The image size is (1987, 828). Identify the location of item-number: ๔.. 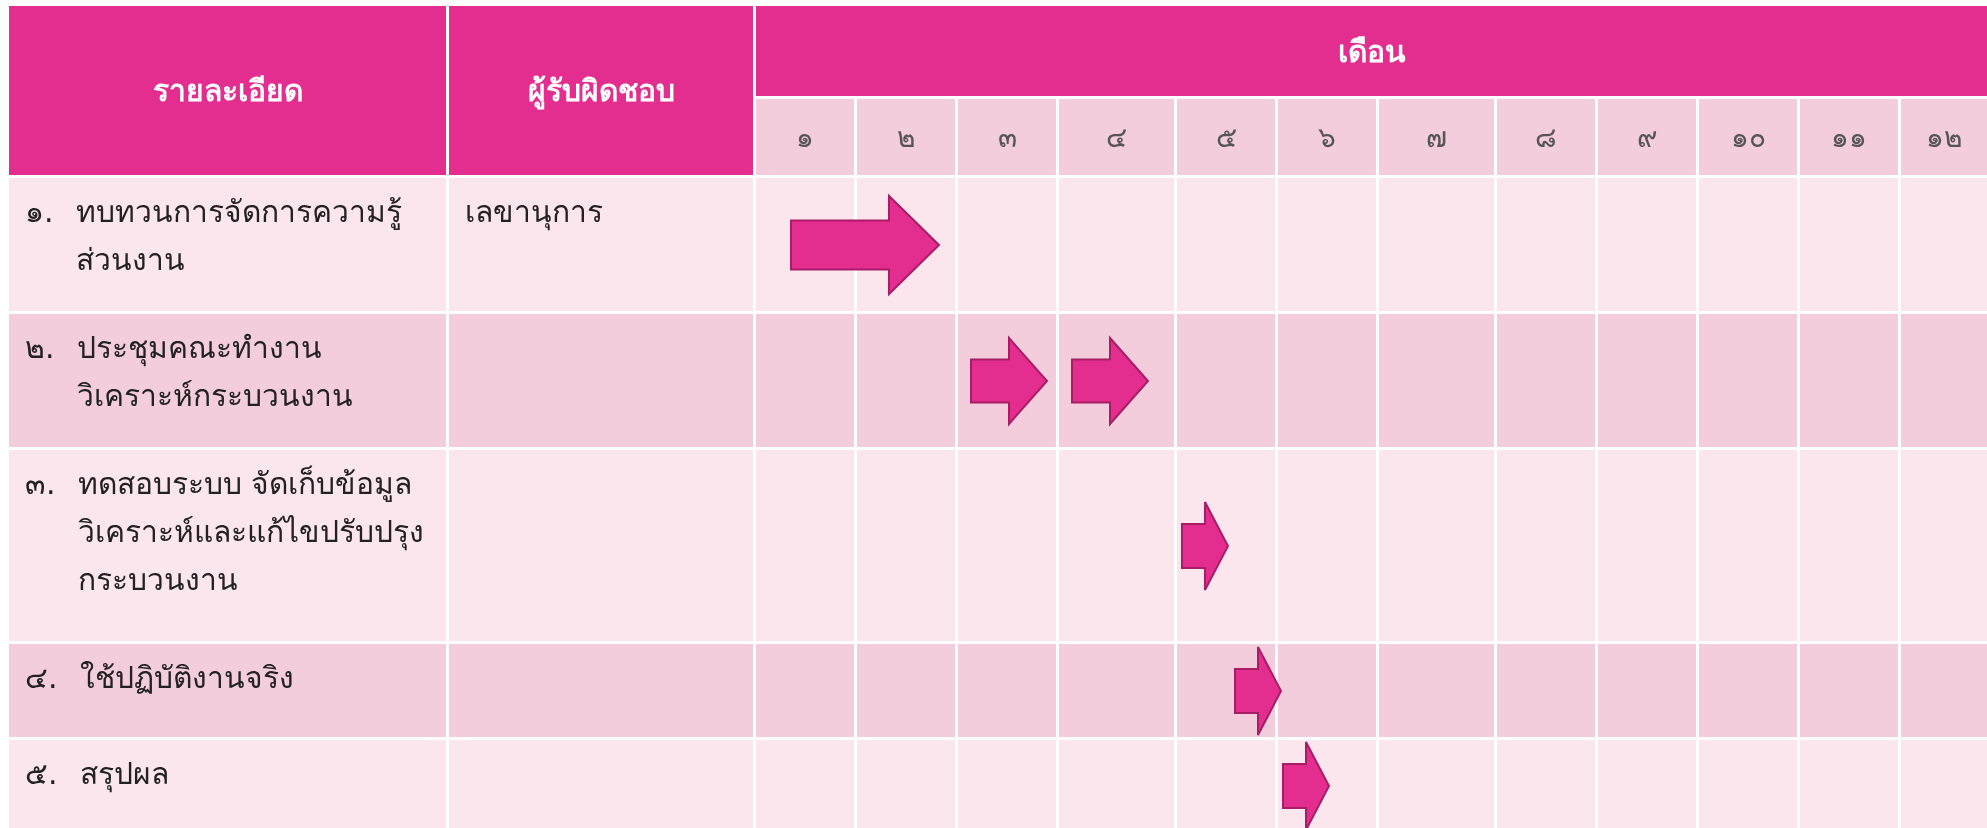
(41, 678).